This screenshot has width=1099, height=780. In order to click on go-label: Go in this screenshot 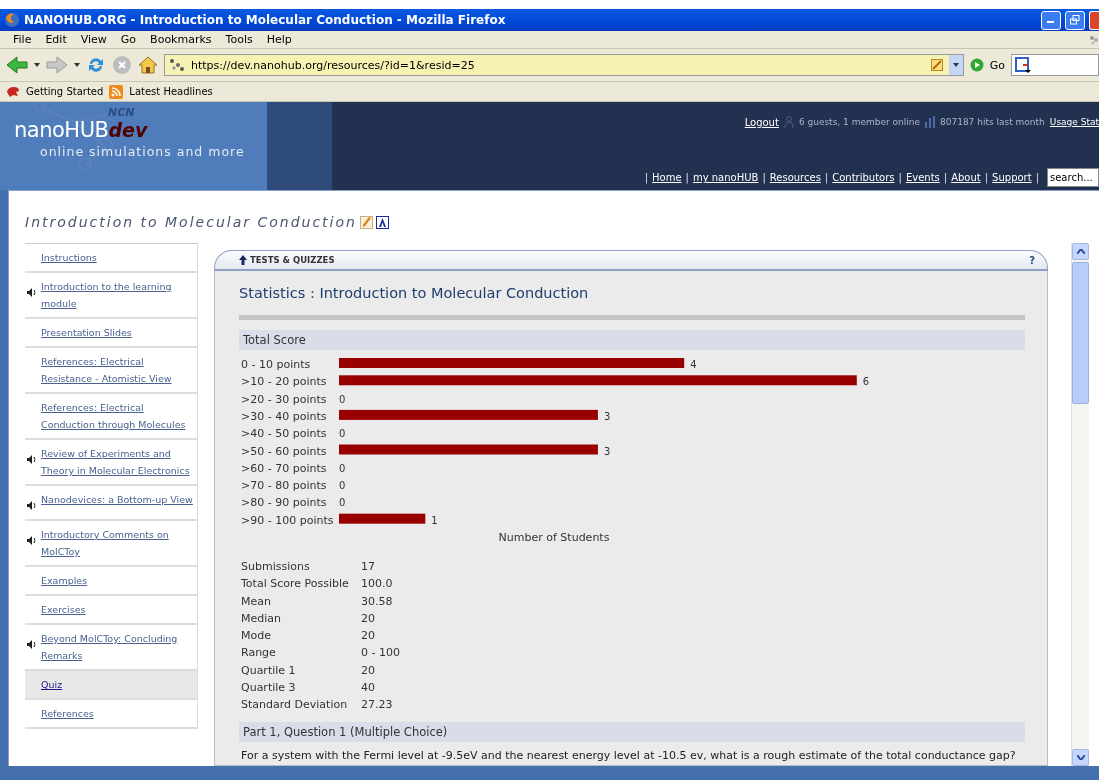, I will do `click(997, 65)`.